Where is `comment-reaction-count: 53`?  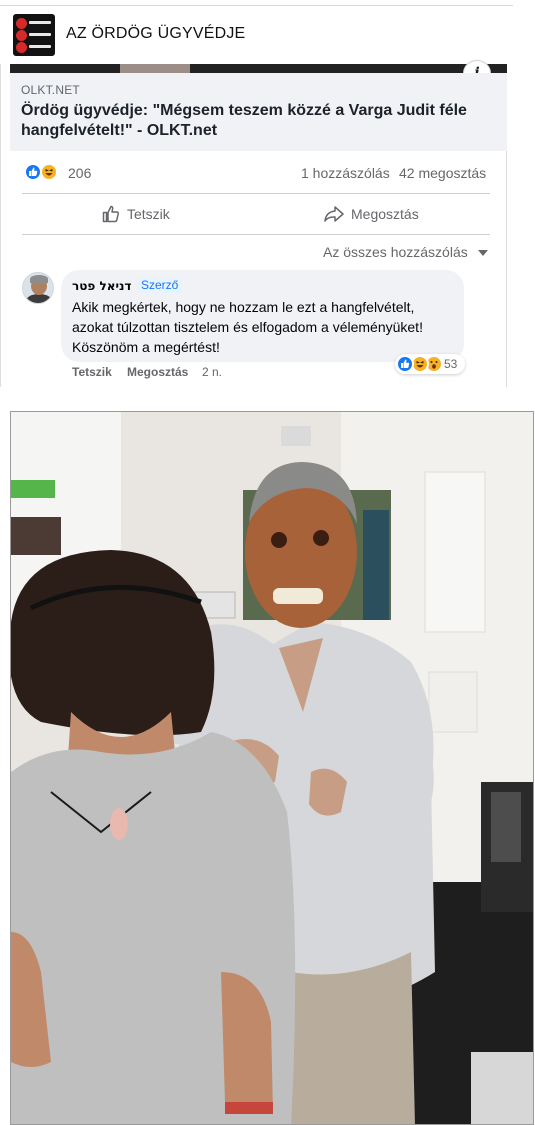
comment-reaction-count: 53 is located at coordinates (451, 364).